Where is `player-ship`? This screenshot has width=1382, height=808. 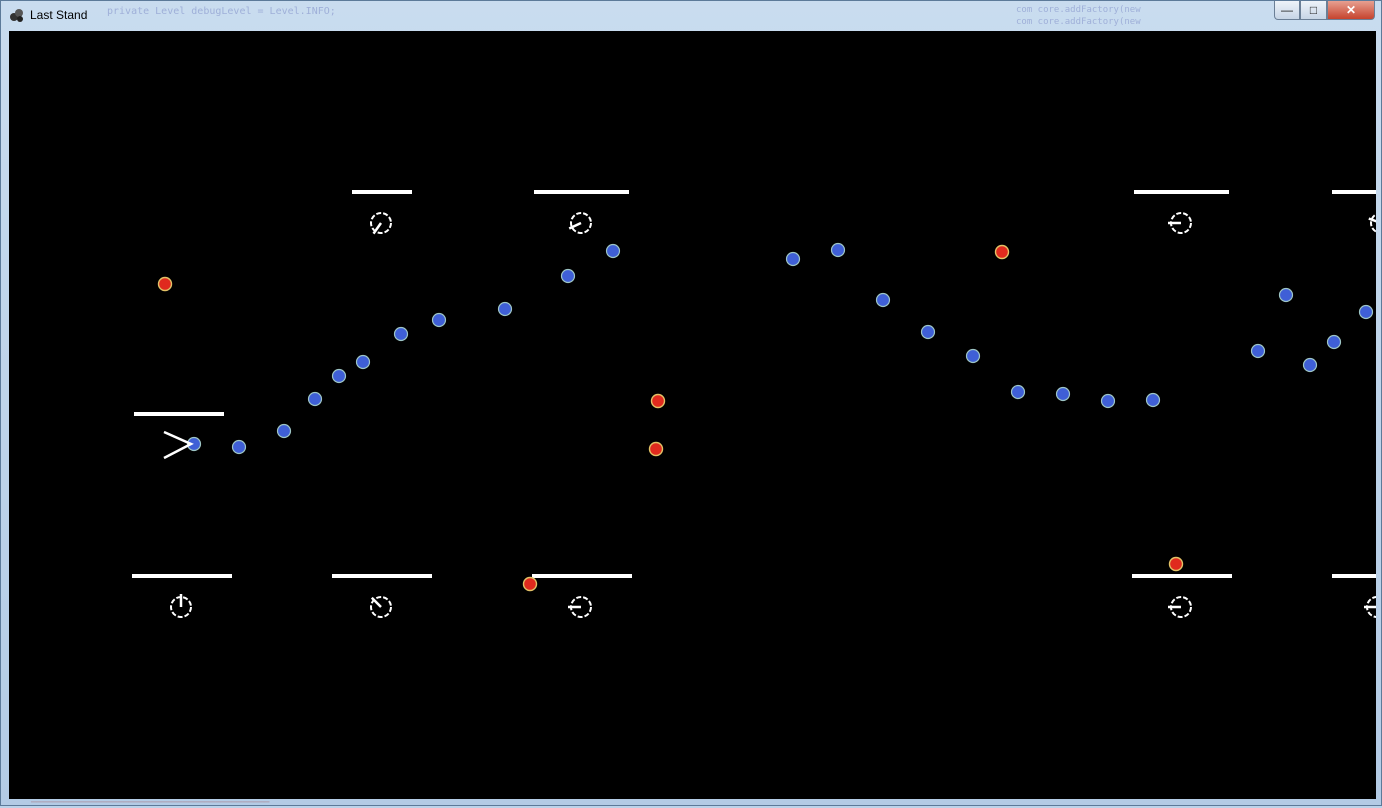 player-ship is located at coordinates (178, 445).